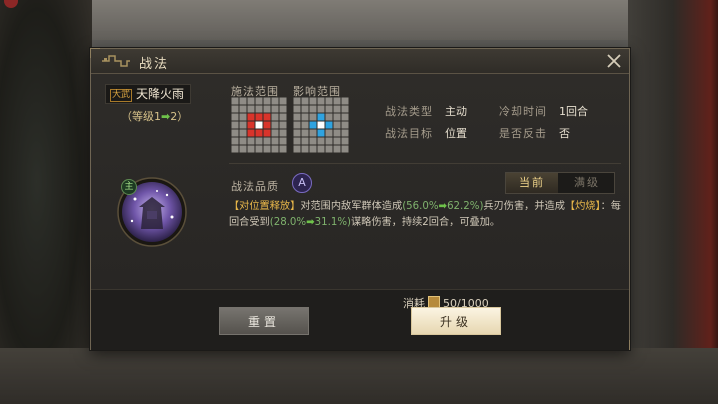 This screenshot has height=404, width=718. Describe the element at coordinates (332, 222) in the screenshot. I see `burn-to: 31.1%)` at that location.